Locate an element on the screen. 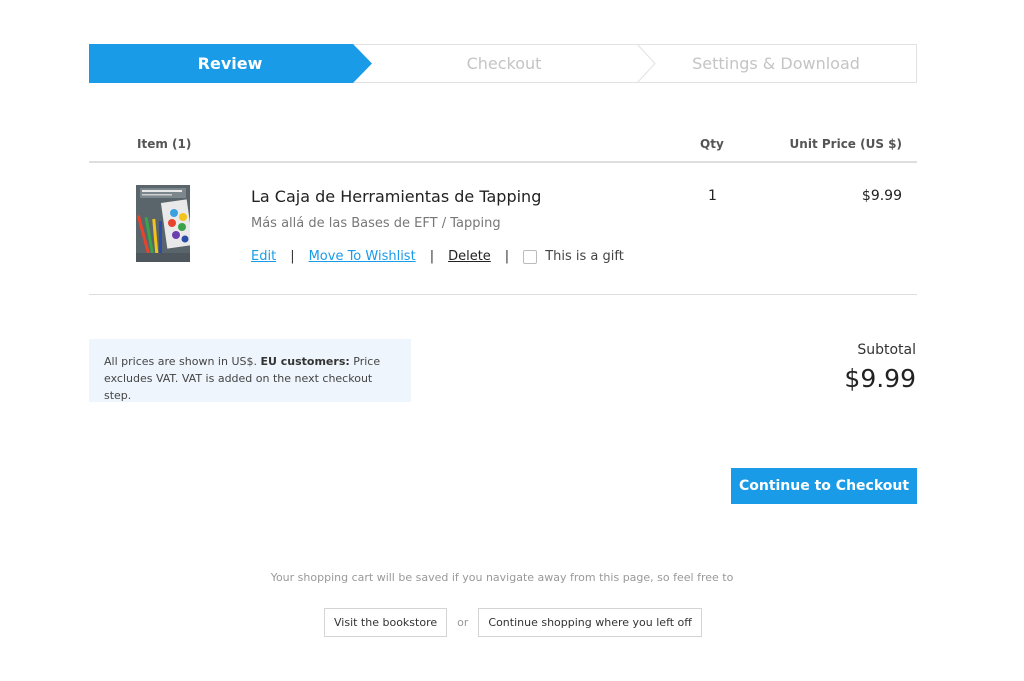 The width and height of the screenshot is (1024, 681). item-quantity: 1 is located at coordinates (712, 196).